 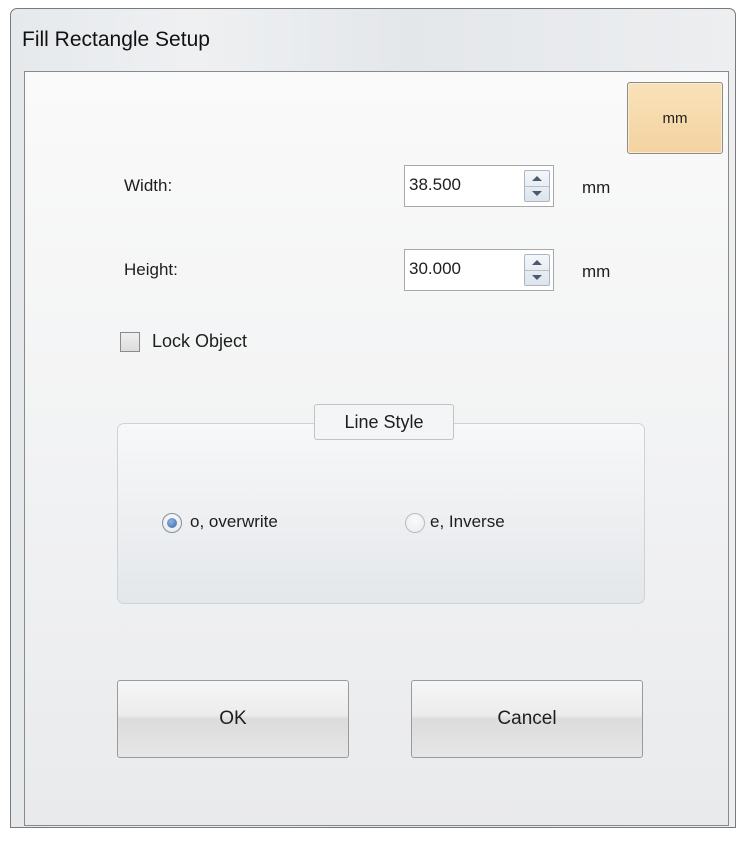 I want to click on width-input, so click(x=459, y=185).